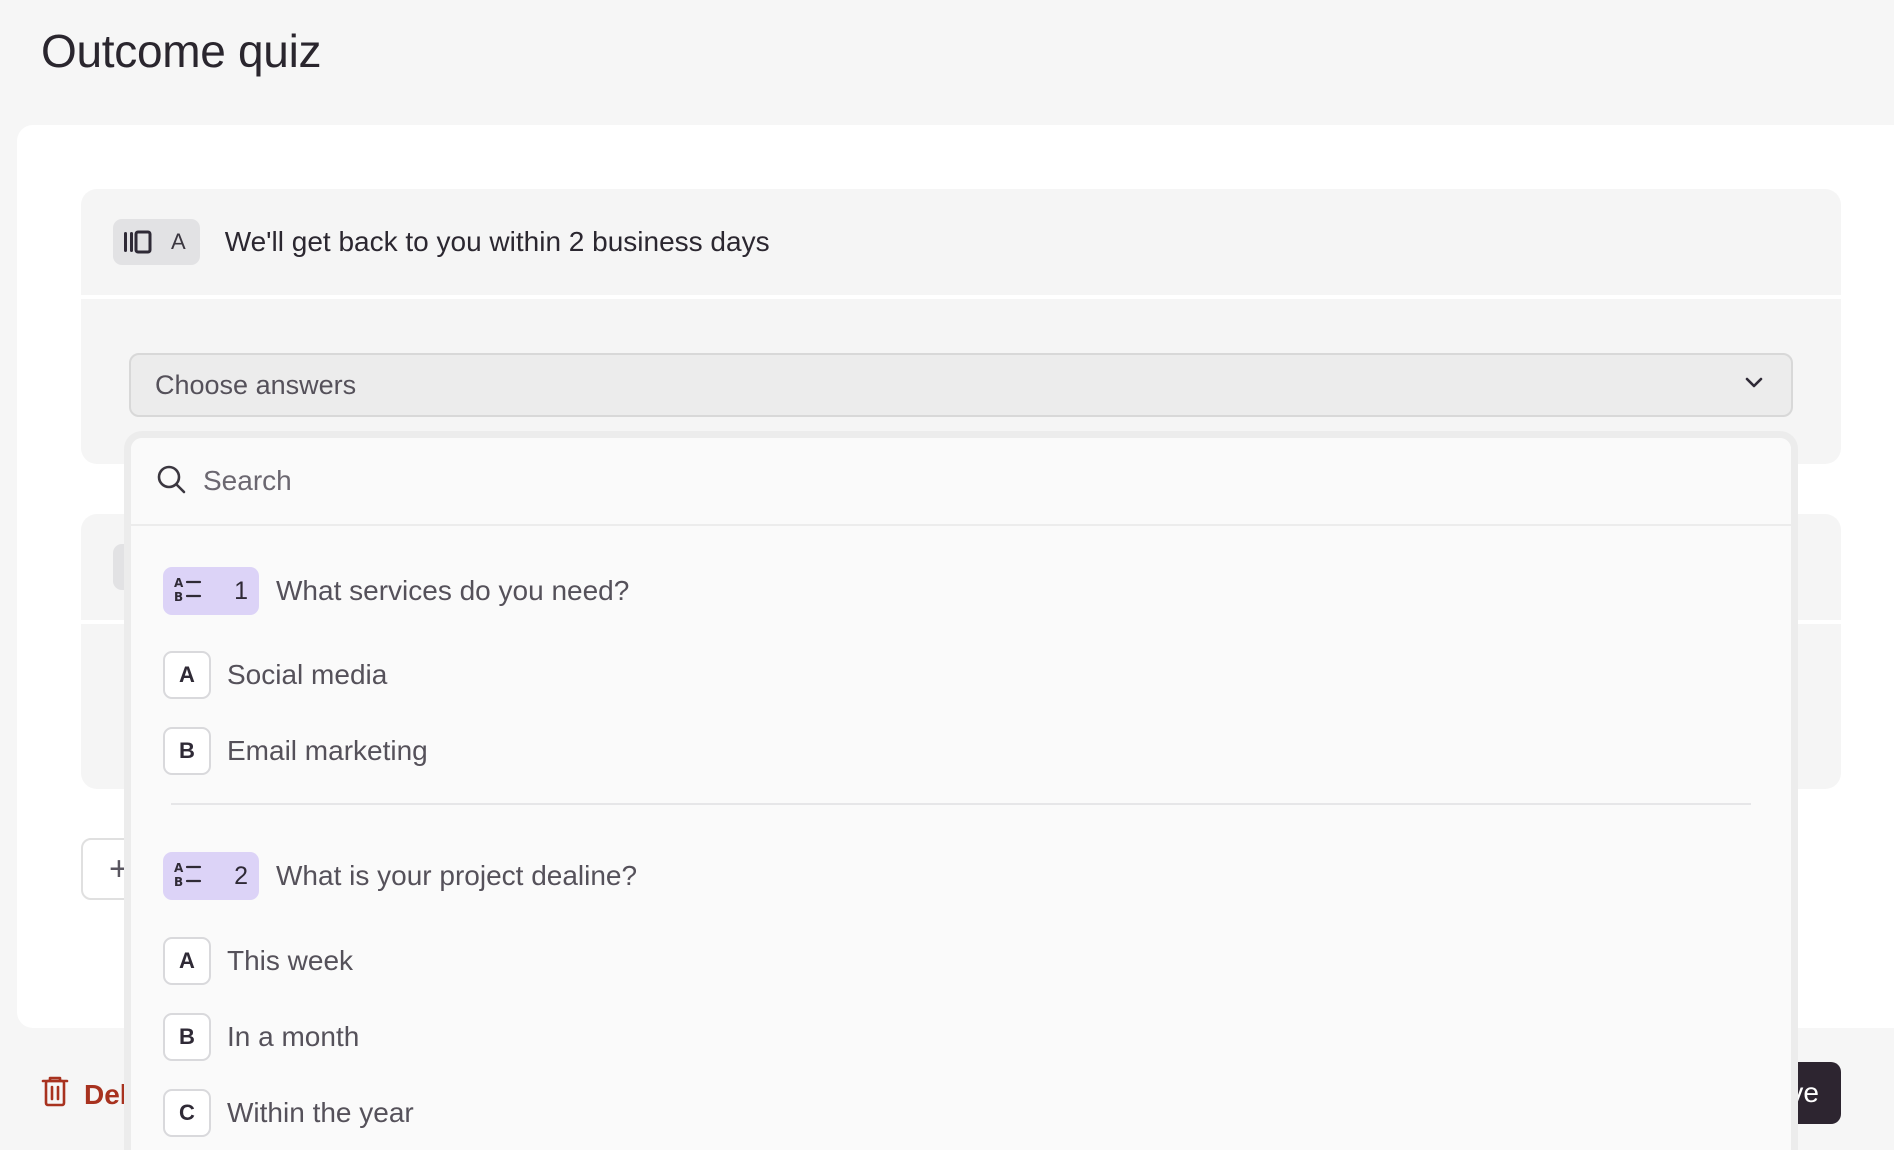 This screenshot has height=1150, width=1894. Describe the element at coordinates (903, 481) in the screenshot. I see `search-input` at that location.